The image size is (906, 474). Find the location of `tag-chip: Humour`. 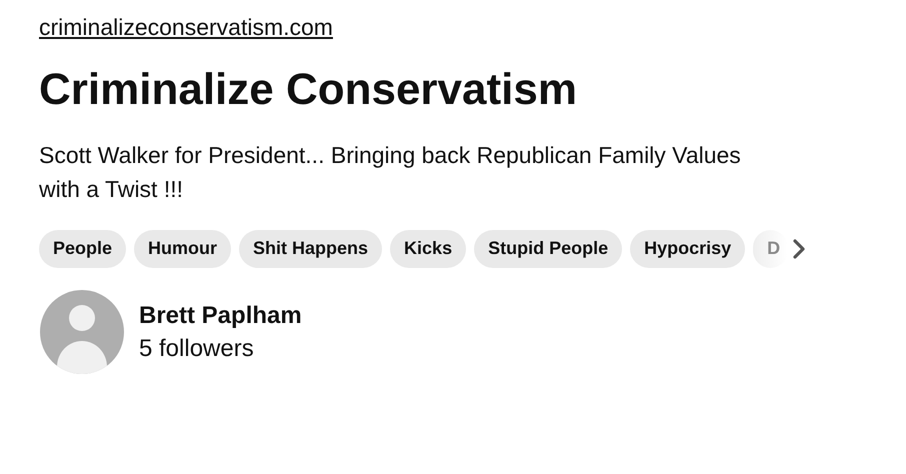

tag-chip: Humour is located at coordinates (183, 249).